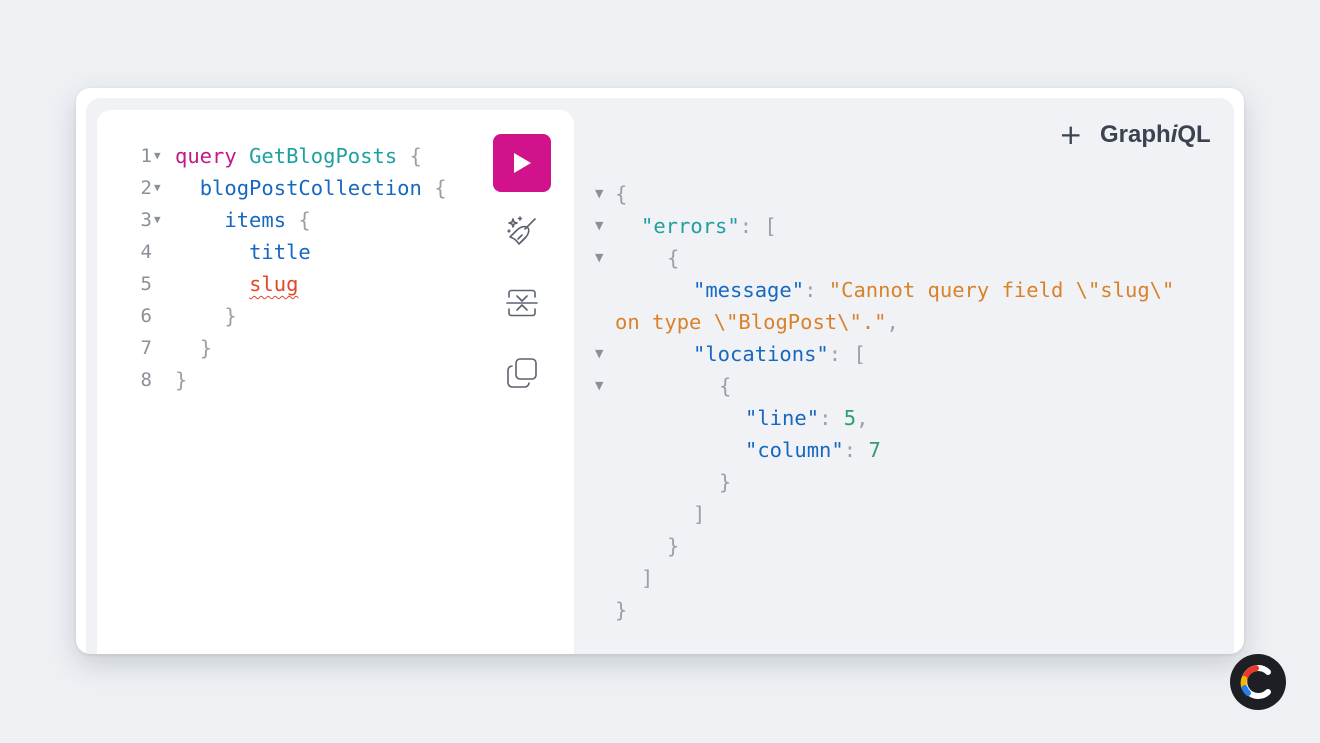 The height and width of the screenshot is (743, 1320). I want to click on response-line: "column": 7, so click(813, 450).